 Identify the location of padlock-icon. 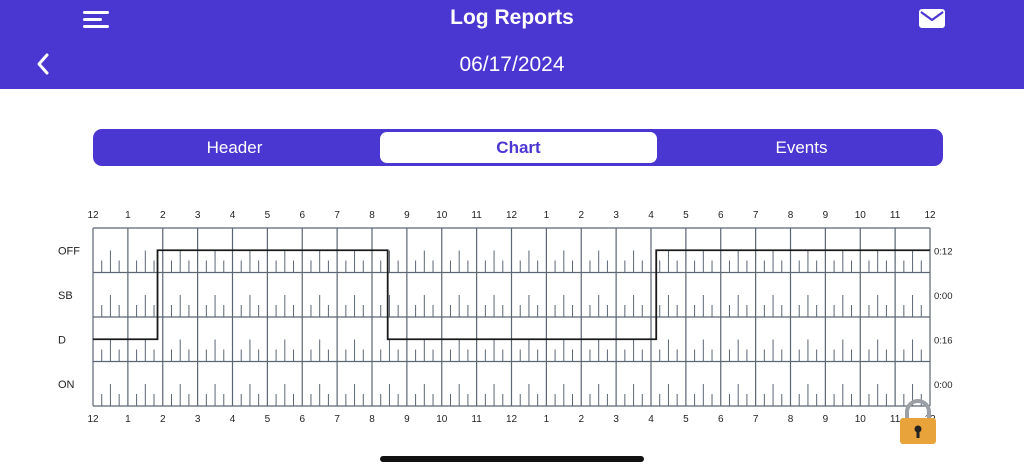
(918, 422).